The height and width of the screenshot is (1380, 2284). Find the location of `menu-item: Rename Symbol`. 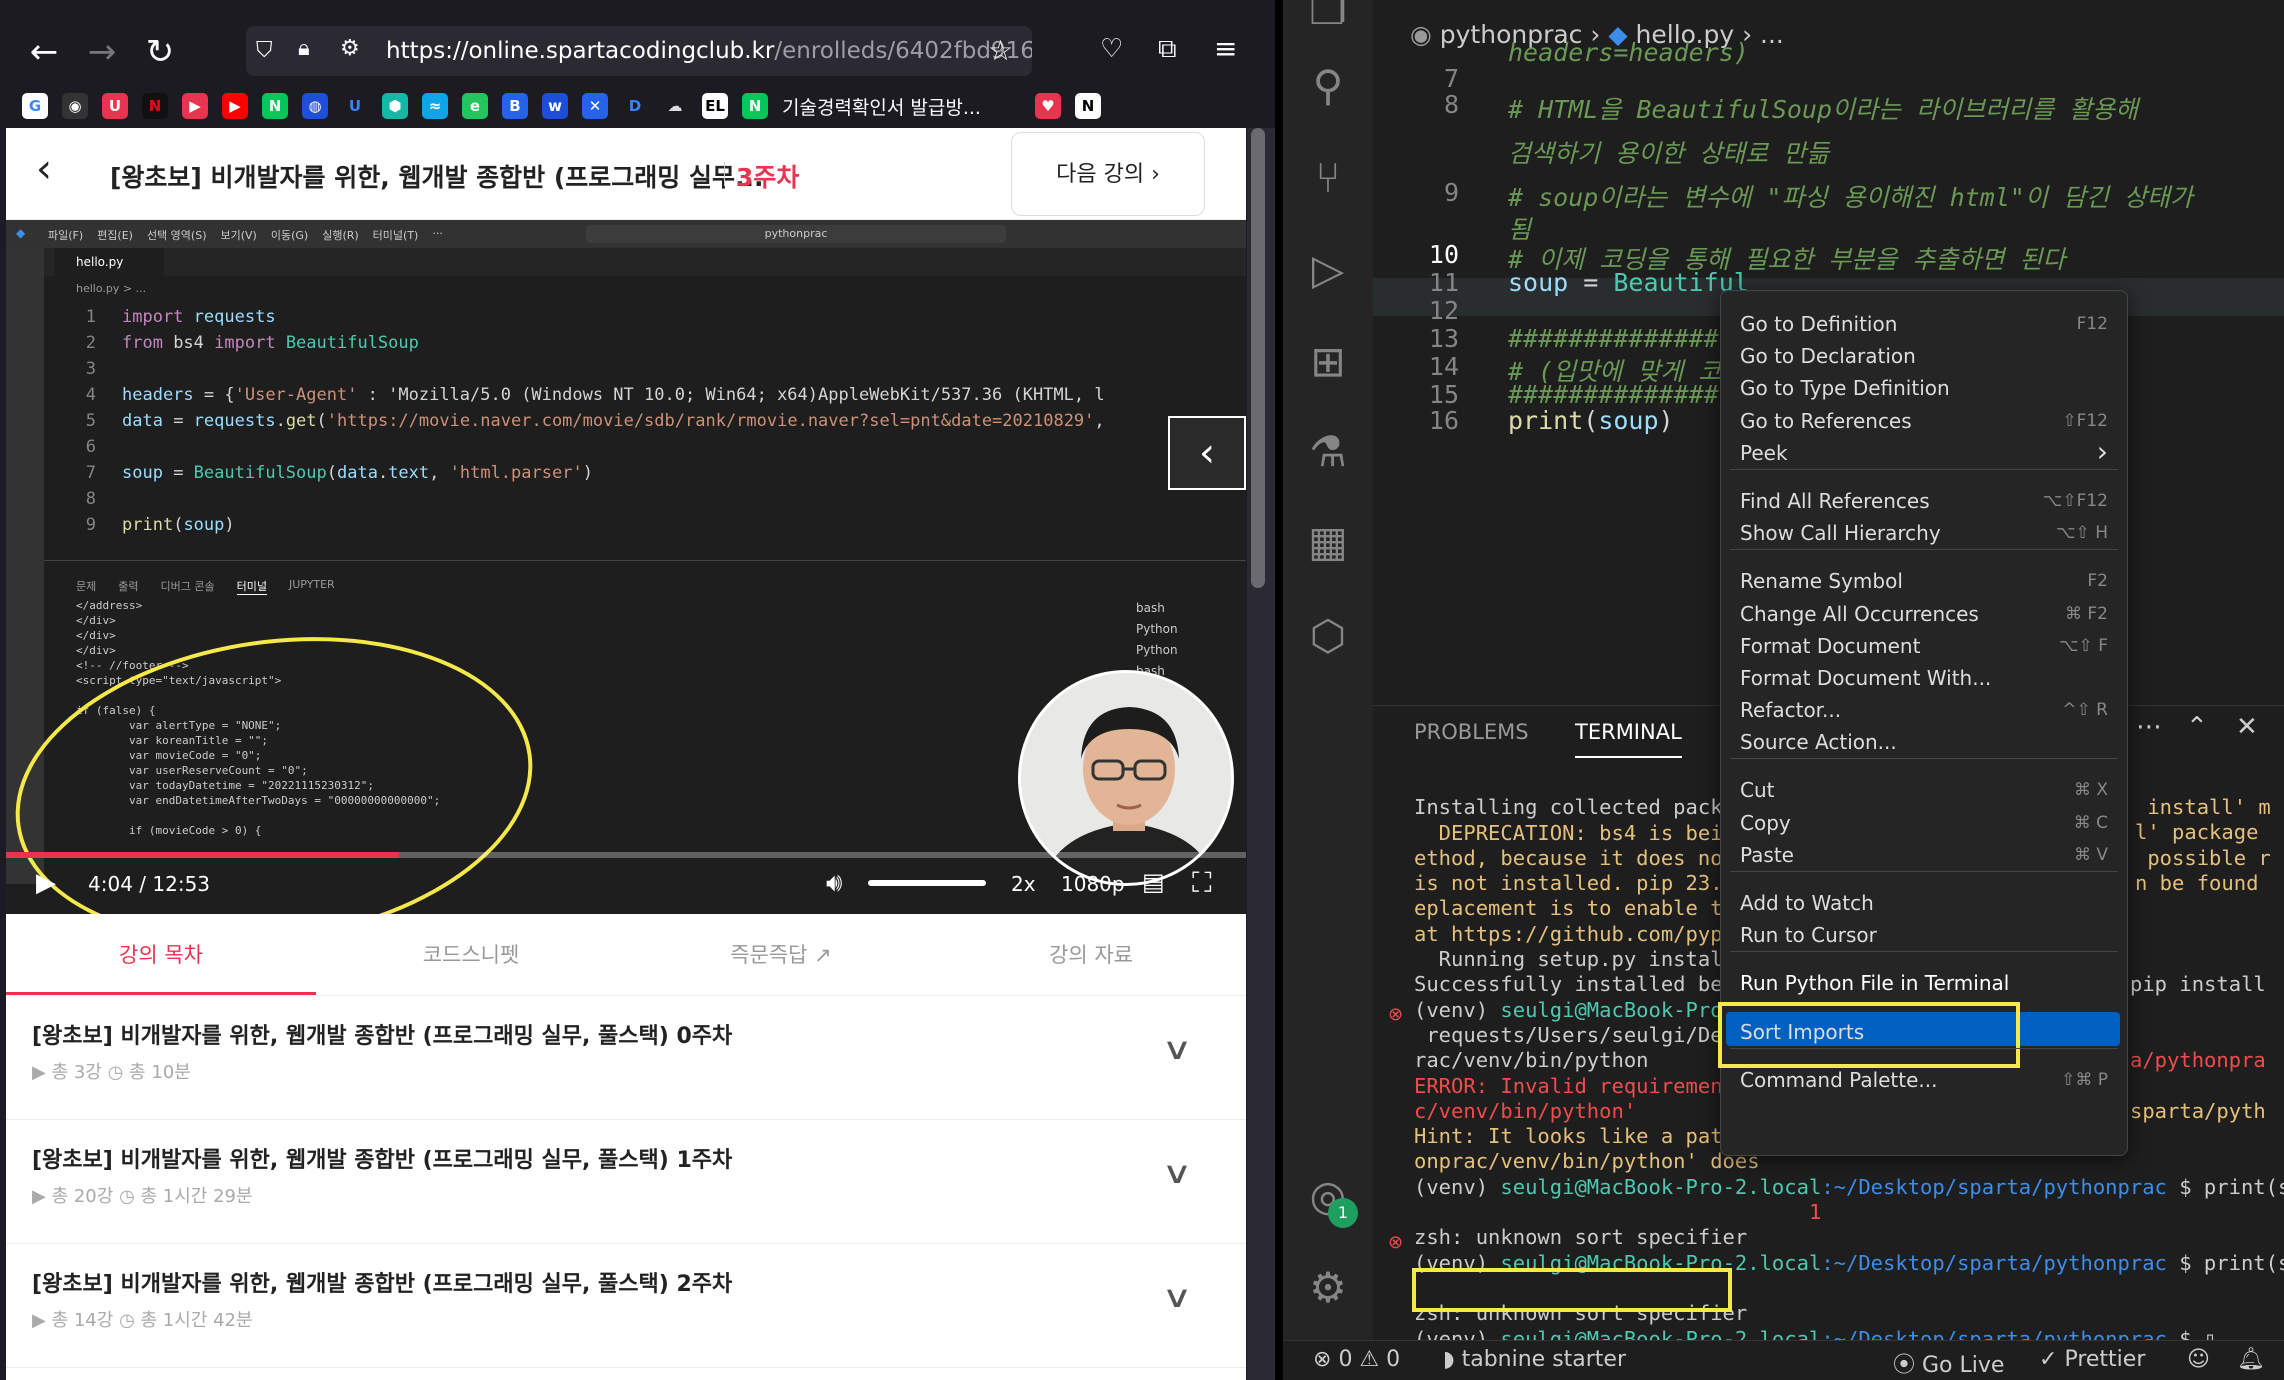

menu-item: Rename Symbol is located at coordinates (1821, 581).